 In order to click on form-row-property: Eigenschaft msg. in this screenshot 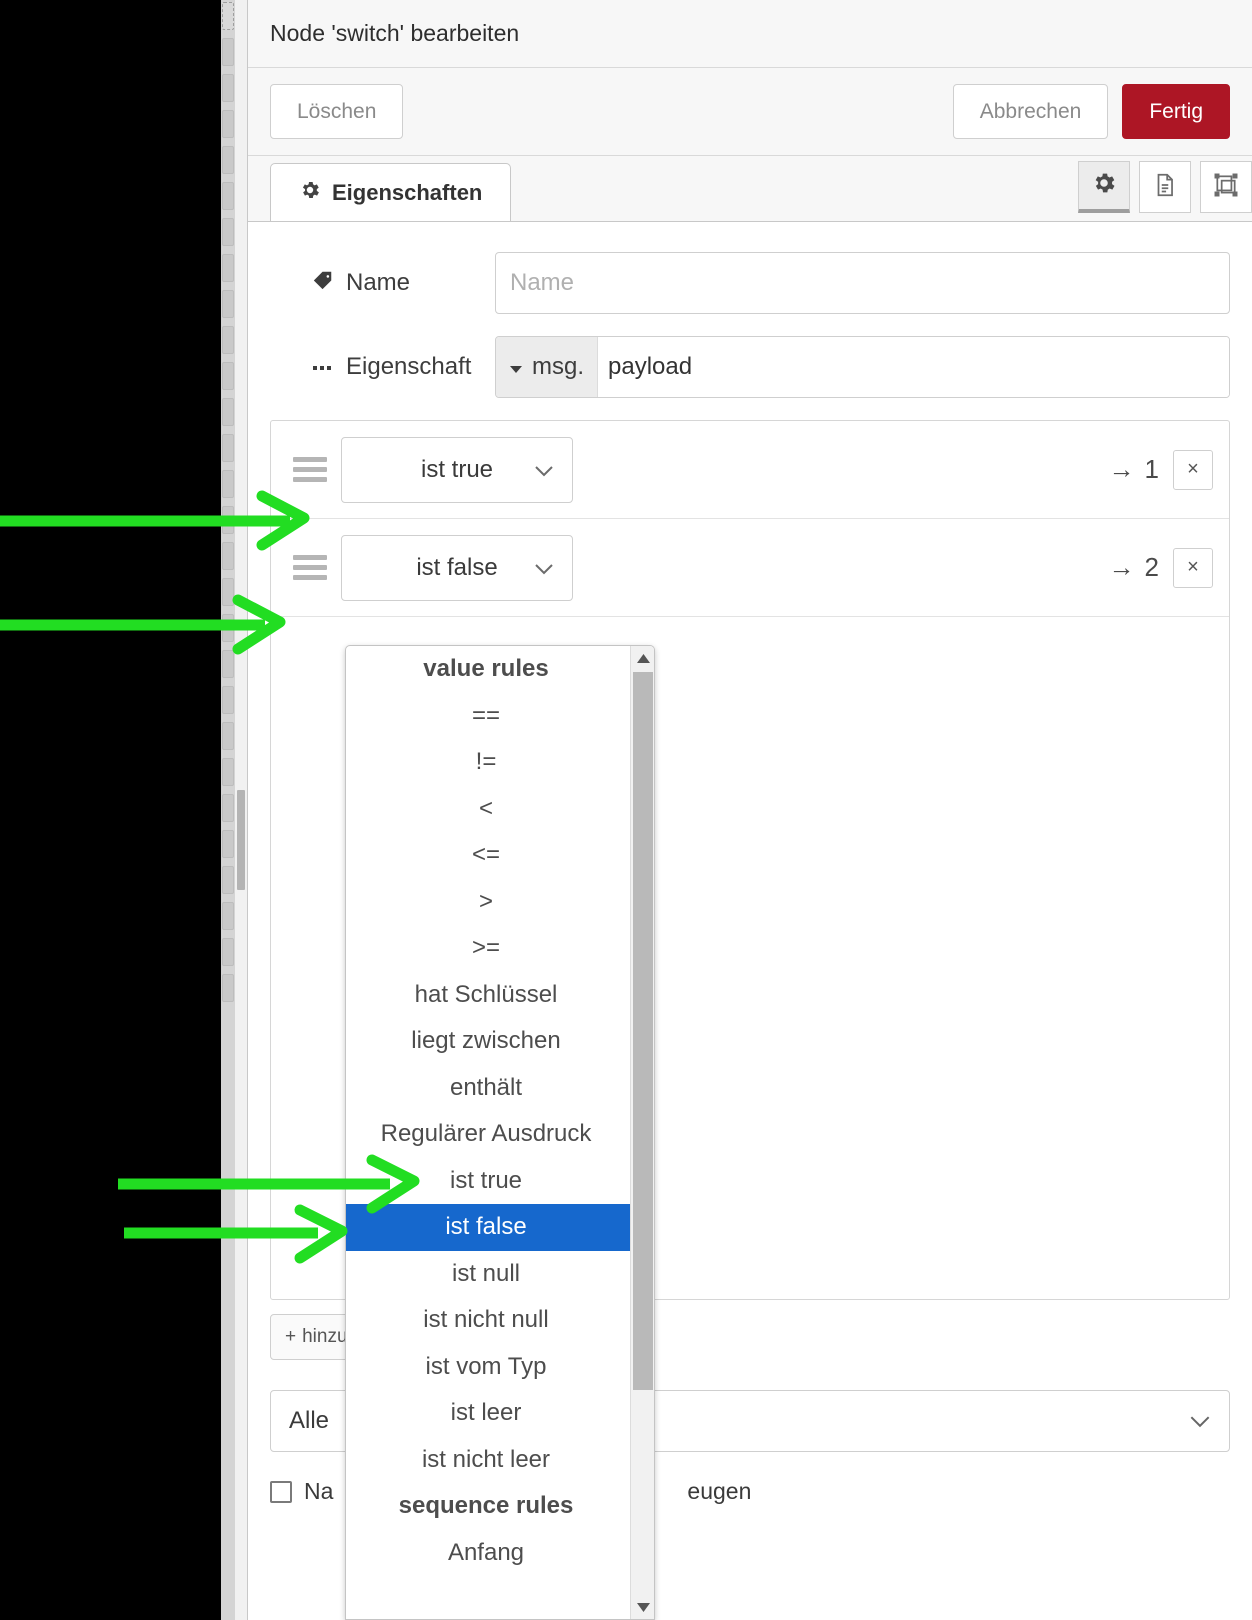, I will do `click(750, 367)`.